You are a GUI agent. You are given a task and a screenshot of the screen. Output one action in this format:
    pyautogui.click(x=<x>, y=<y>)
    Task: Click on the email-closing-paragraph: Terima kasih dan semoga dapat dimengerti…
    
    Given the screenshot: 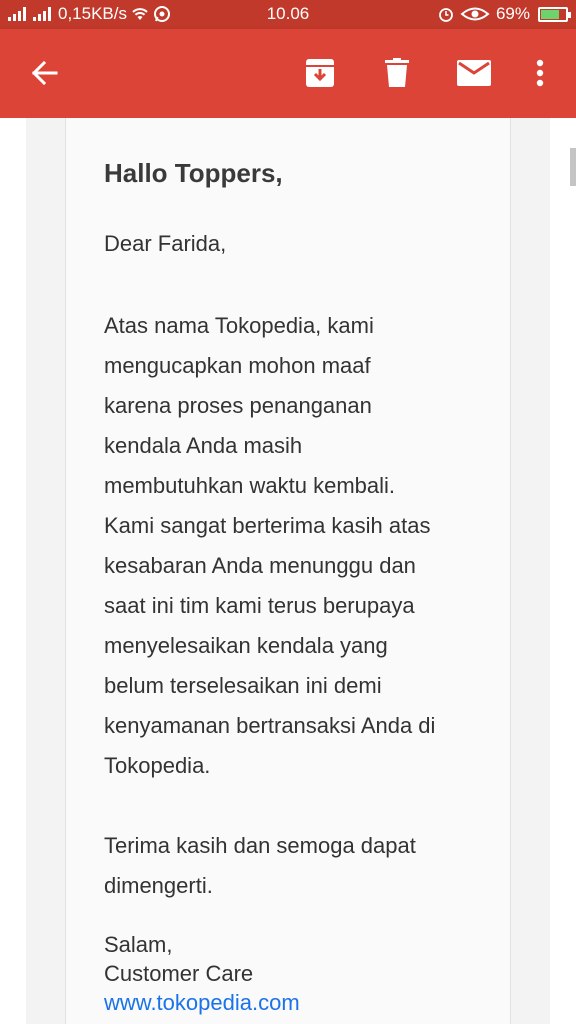 What is the action you would take?
    pyautogui.click(x=294, y=866)
    